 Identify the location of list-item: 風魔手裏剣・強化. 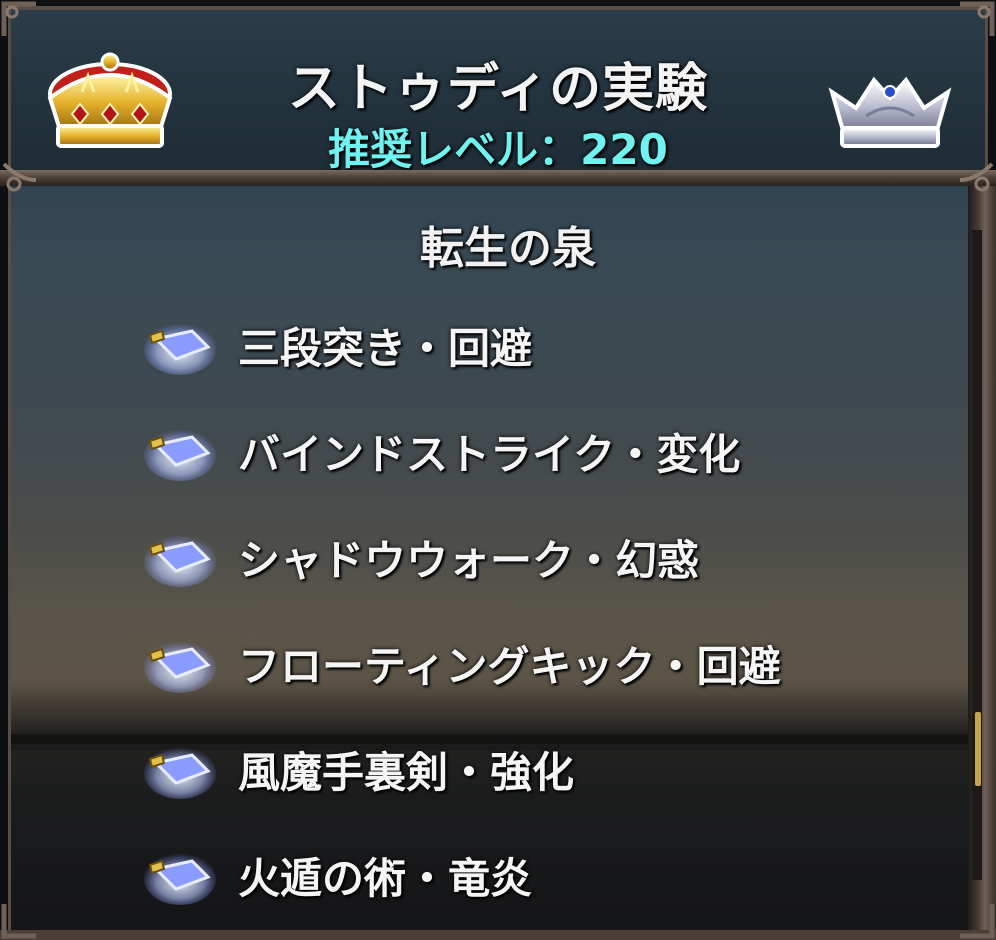
(550, 769).